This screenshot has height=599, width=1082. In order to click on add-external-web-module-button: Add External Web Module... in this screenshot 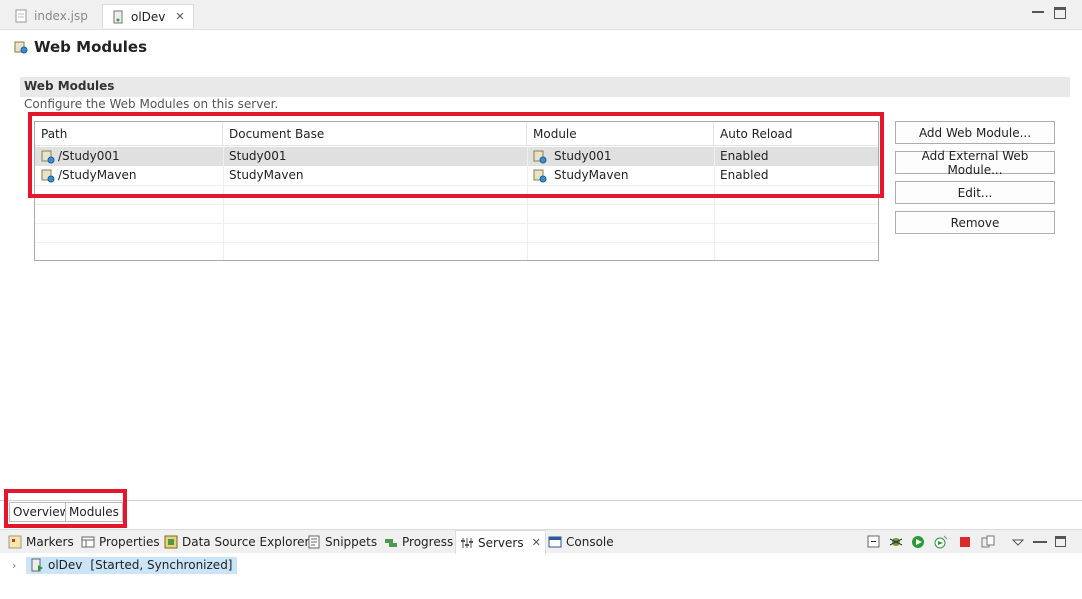, I will do `click(975, 163)`.